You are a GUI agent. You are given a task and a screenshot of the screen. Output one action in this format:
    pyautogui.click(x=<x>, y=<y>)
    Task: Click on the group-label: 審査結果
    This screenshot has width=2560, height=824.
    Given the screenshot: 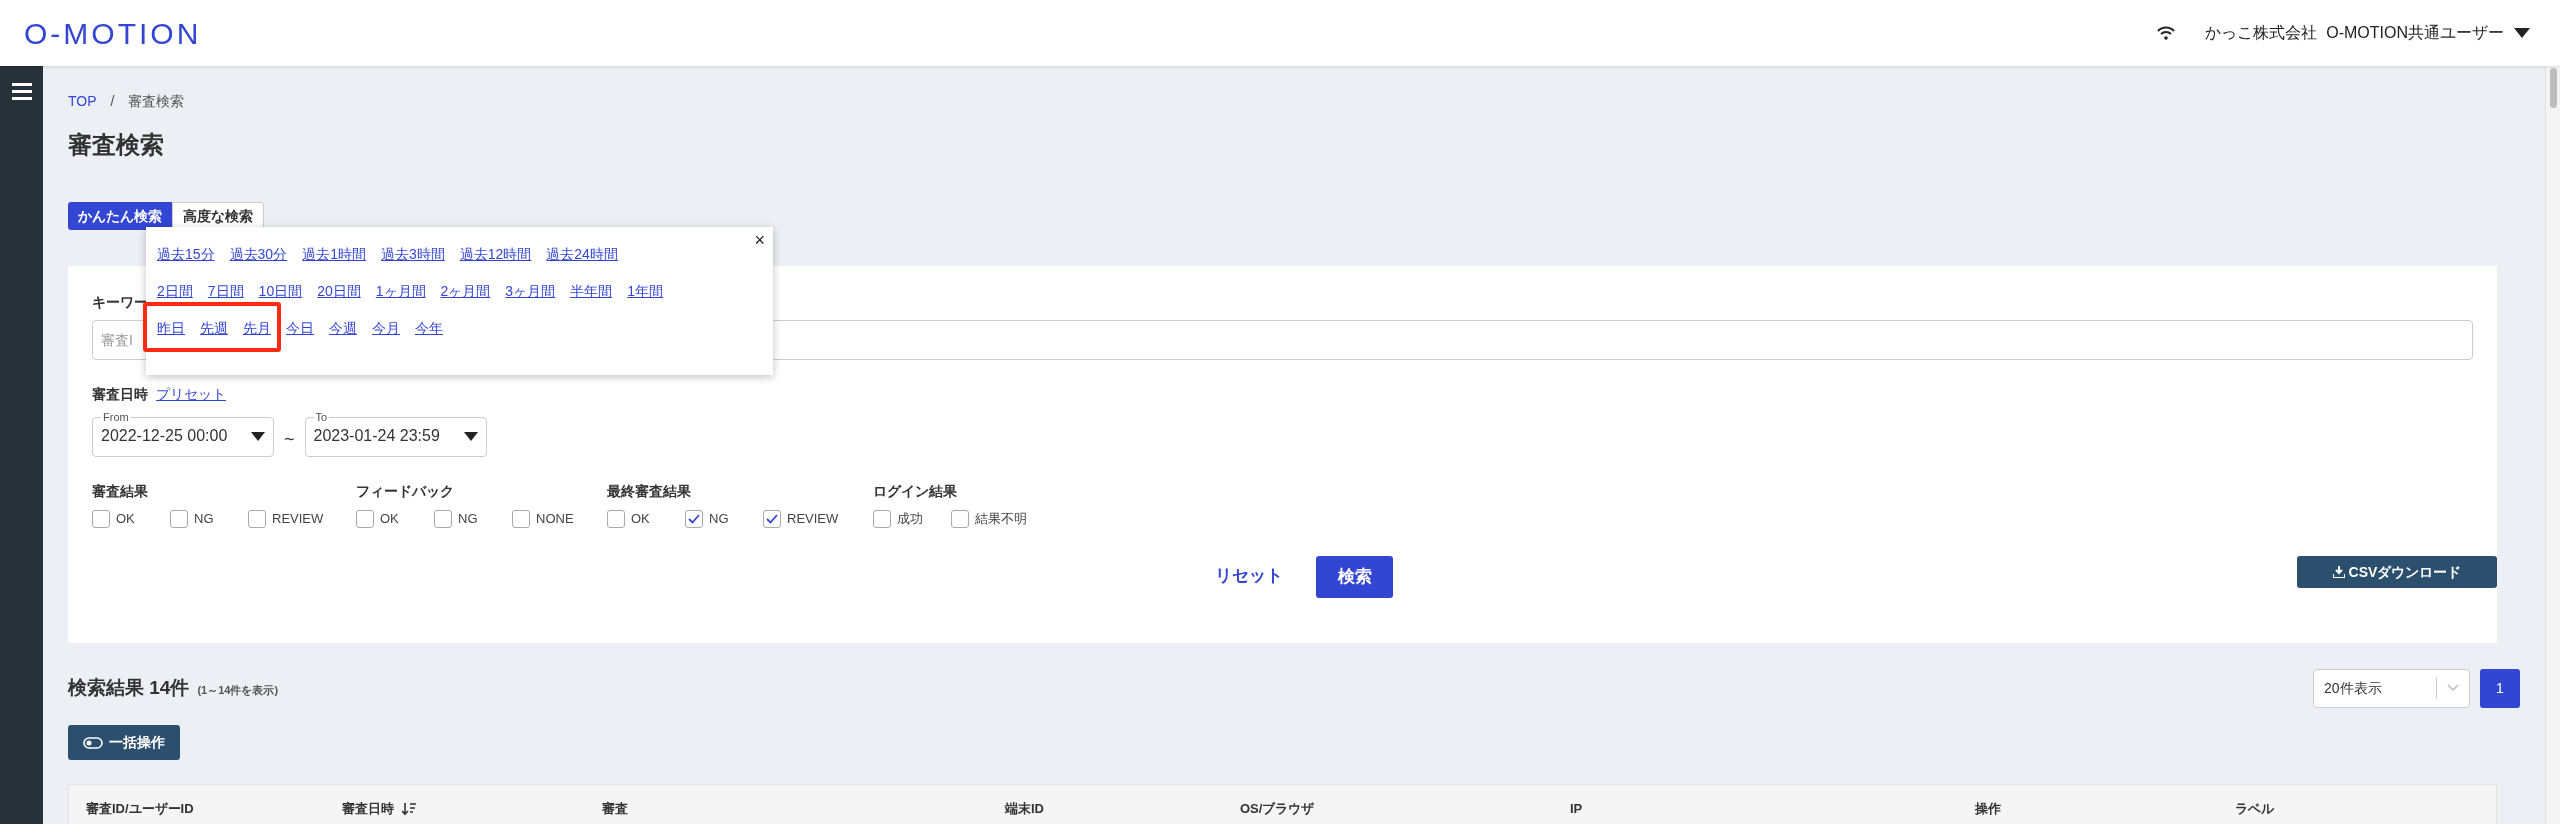 What is the action you would take?
    pyautogui.click(x=120, y=490)
    